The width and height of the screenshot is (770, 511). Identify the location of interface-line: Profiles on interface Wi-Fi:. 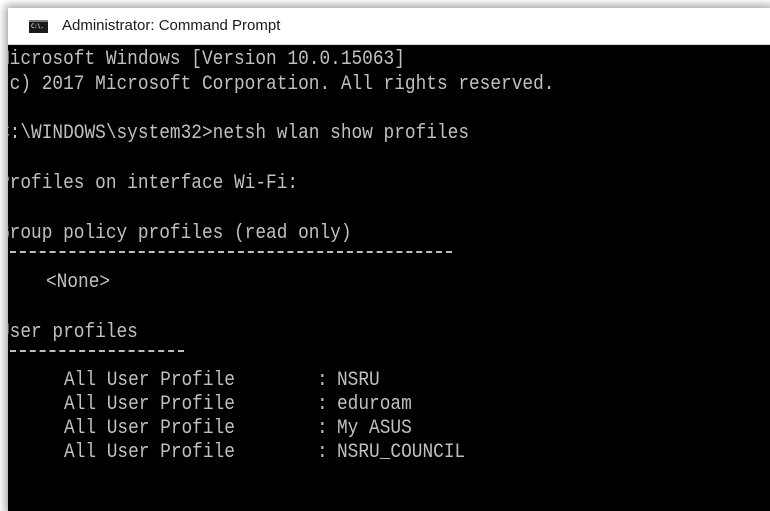
(153, 183).